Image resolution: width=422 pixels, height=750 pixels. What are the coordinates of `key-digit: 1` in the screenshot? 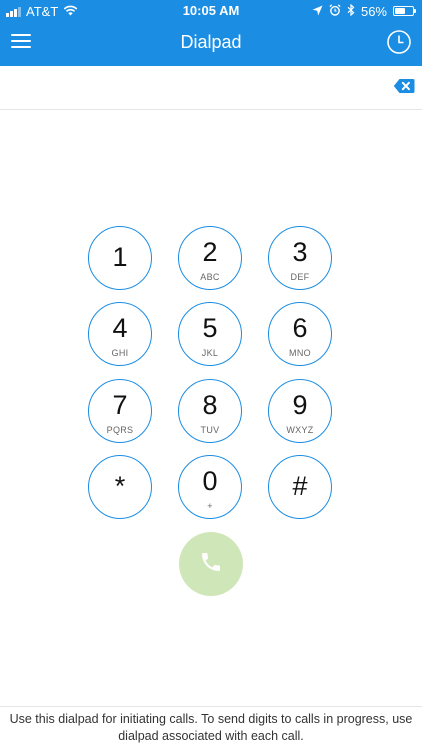 It's located at (120, 257).